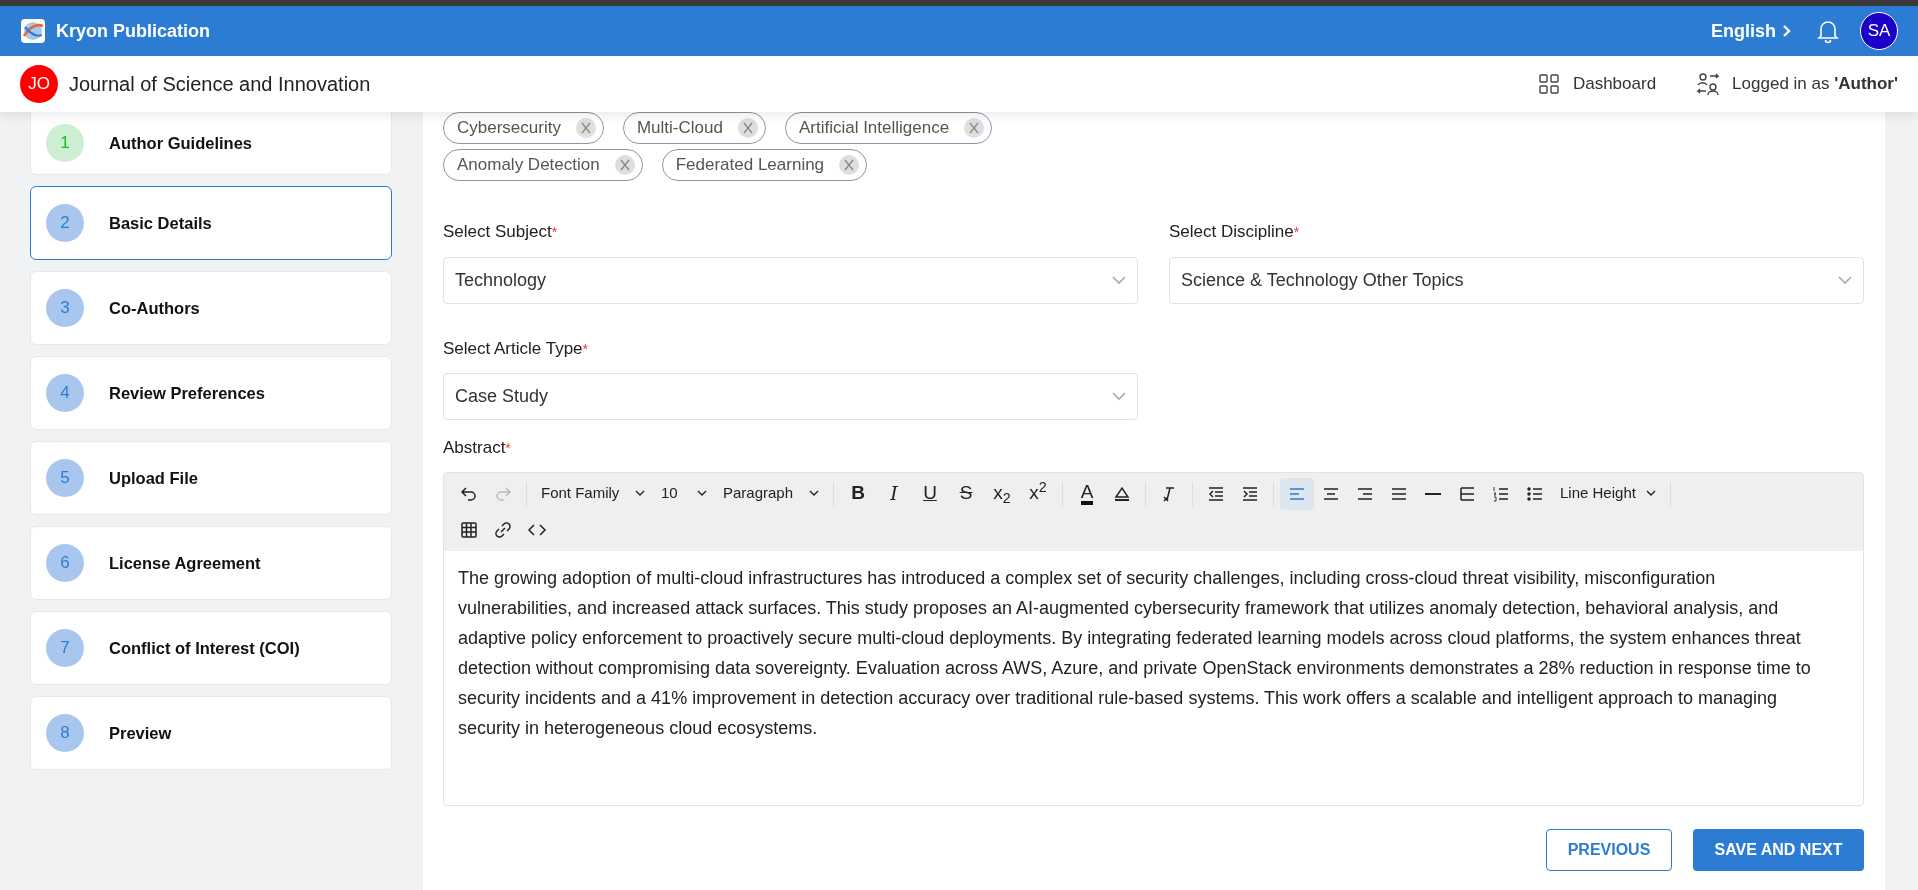  I want to click on field-label: Select Subject, so click(497, 232).